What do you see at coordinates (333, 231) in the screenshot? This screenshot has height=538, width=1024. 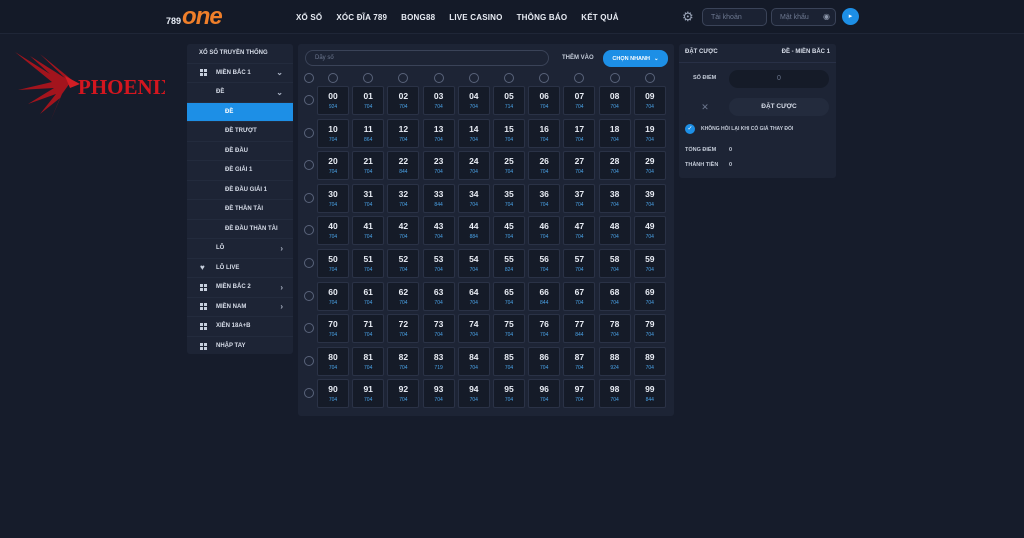 I see `number-cell: 40 704` at bounding box center [333, 231].